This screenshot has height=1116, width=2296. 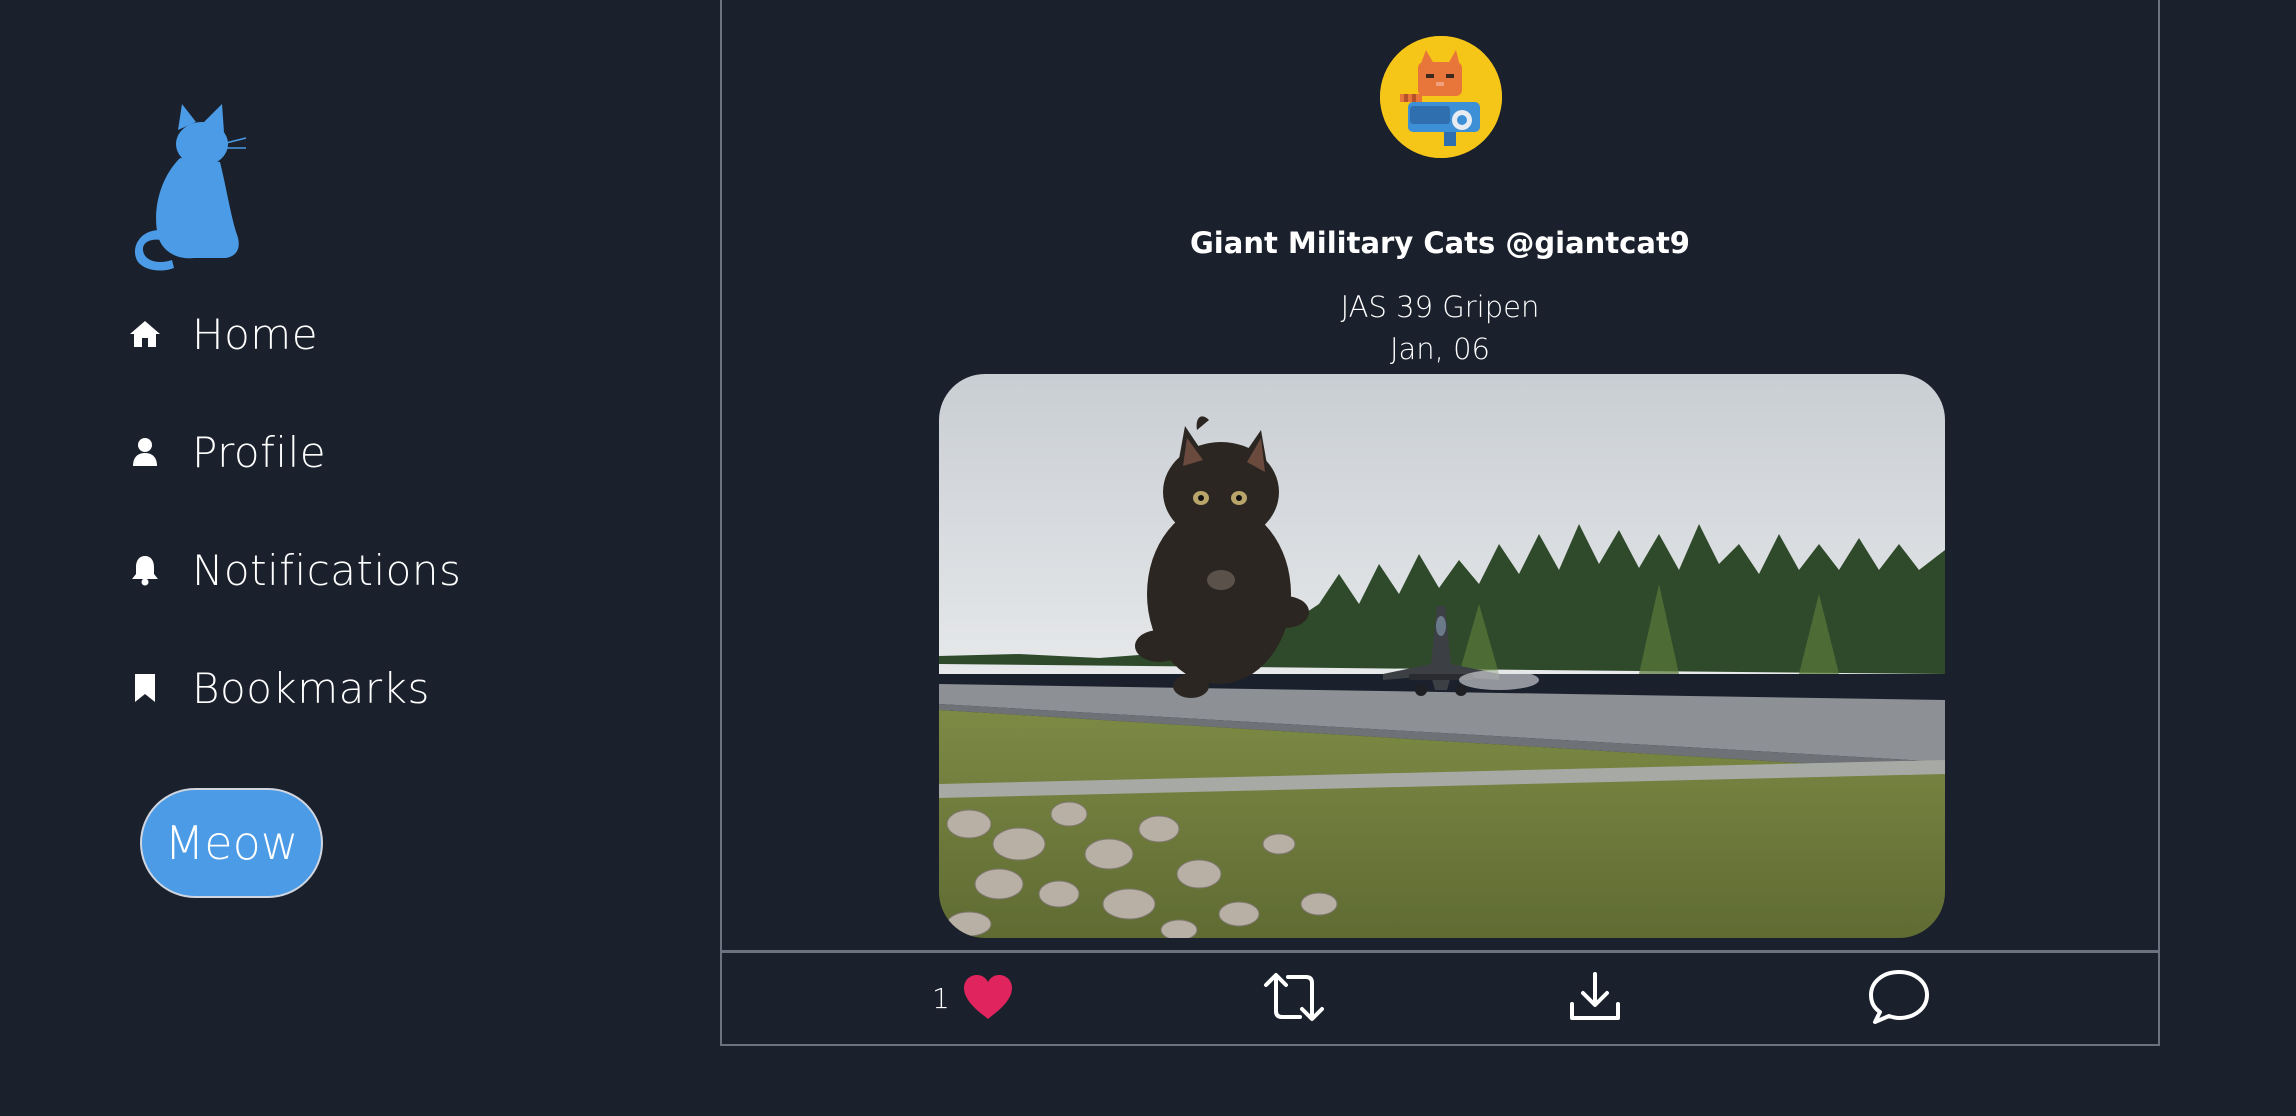 I want to click on bell-icon, so click(x=145, y=570).